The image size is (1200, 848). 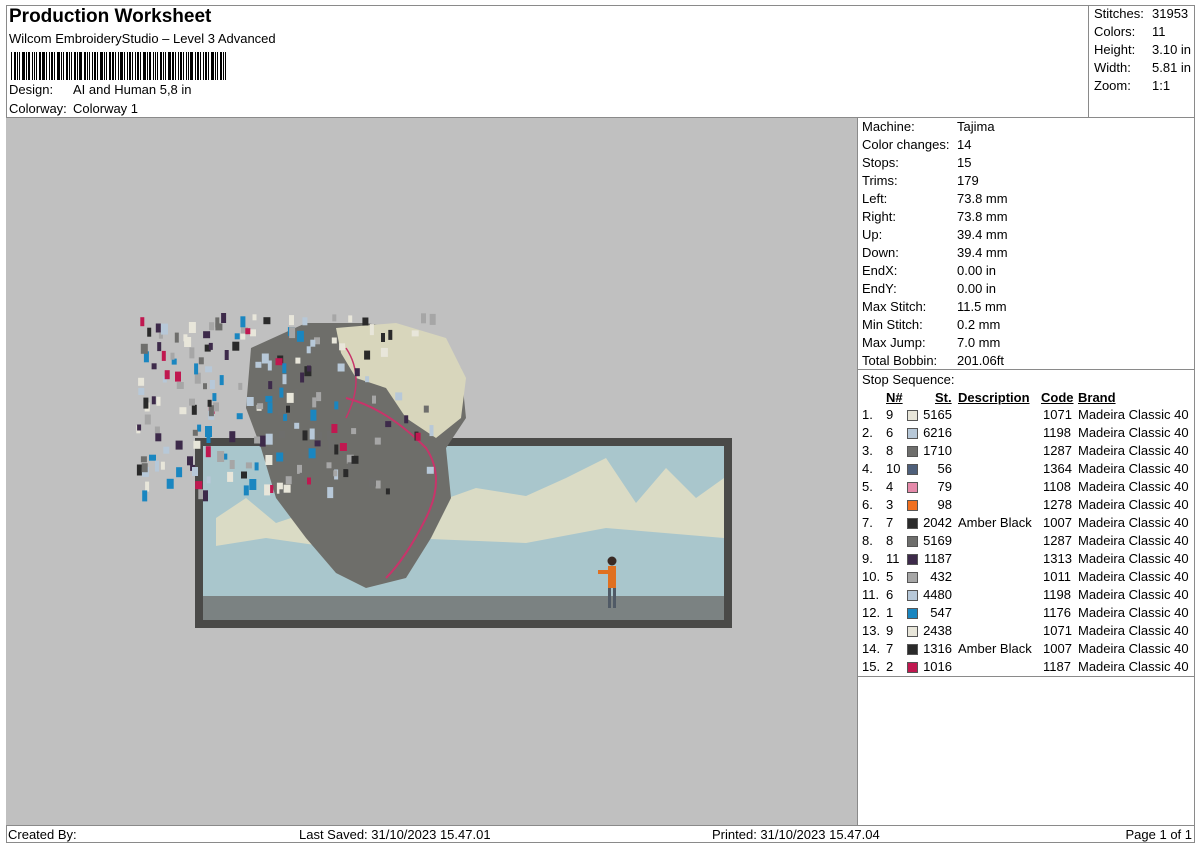 I want to click on needle-number: 11, so click(x=893, y=558).